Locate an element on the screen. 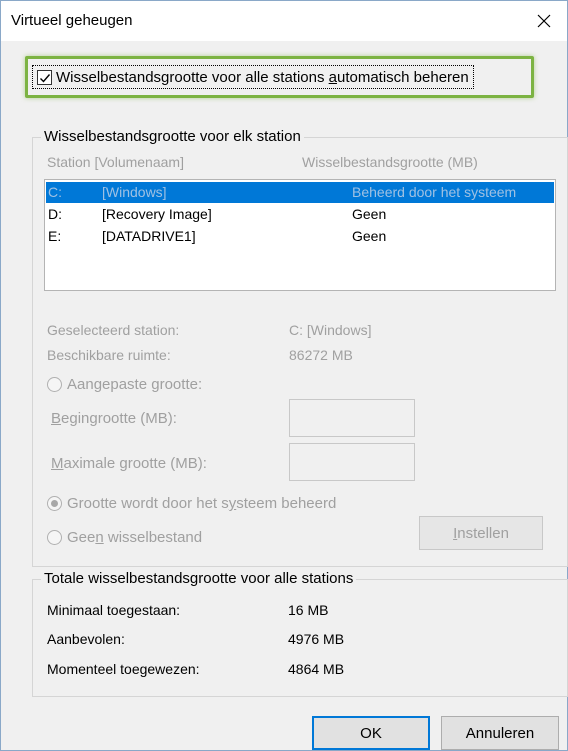 The width and height of the screenshot is (568, 751). custom-size-option: Aangepaste grootte: is located at coordinates (124, 384).